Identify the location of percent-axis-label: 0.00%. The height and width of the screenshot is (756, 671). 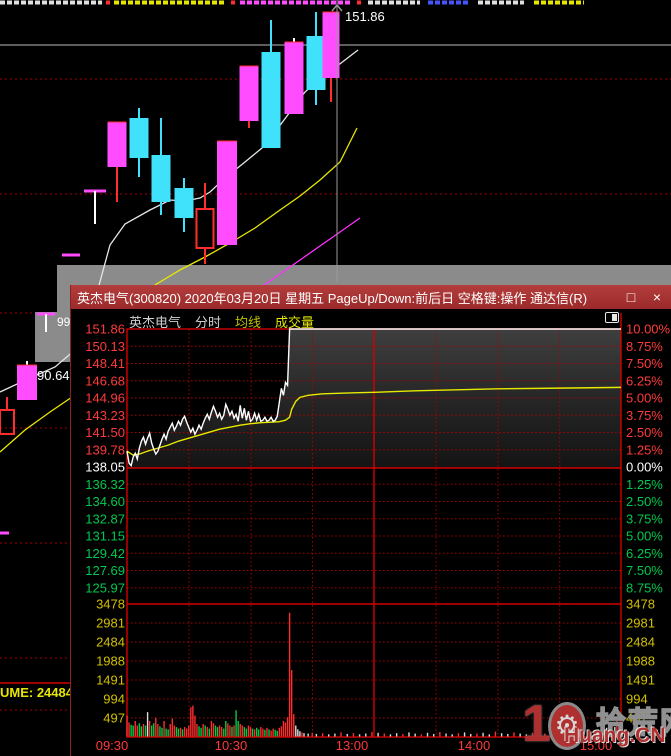
(644, 467).